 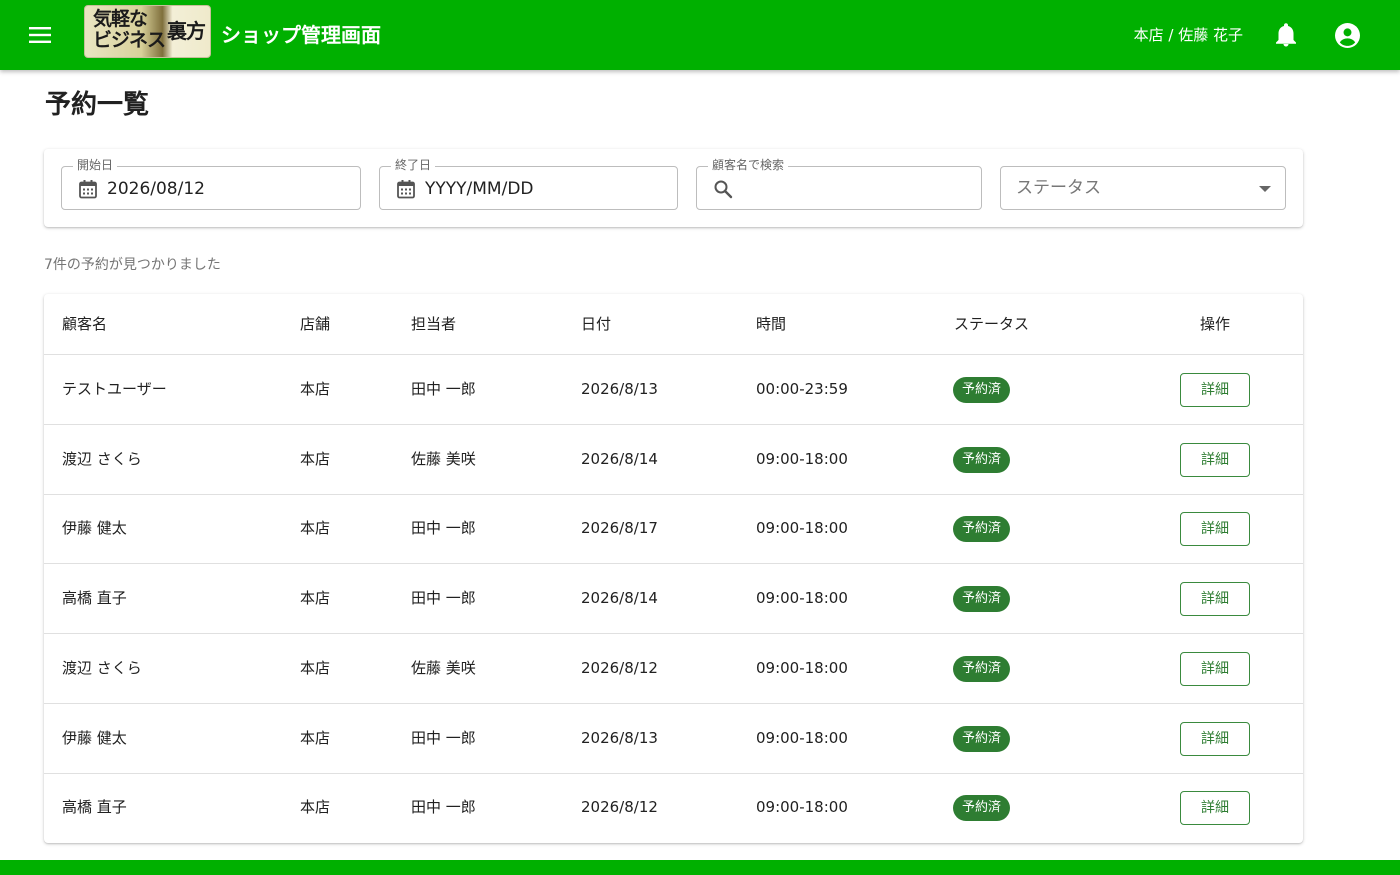 I want to click on brand-logo: 気軽な ビジネス 裏方, so click(x=147, y=31).